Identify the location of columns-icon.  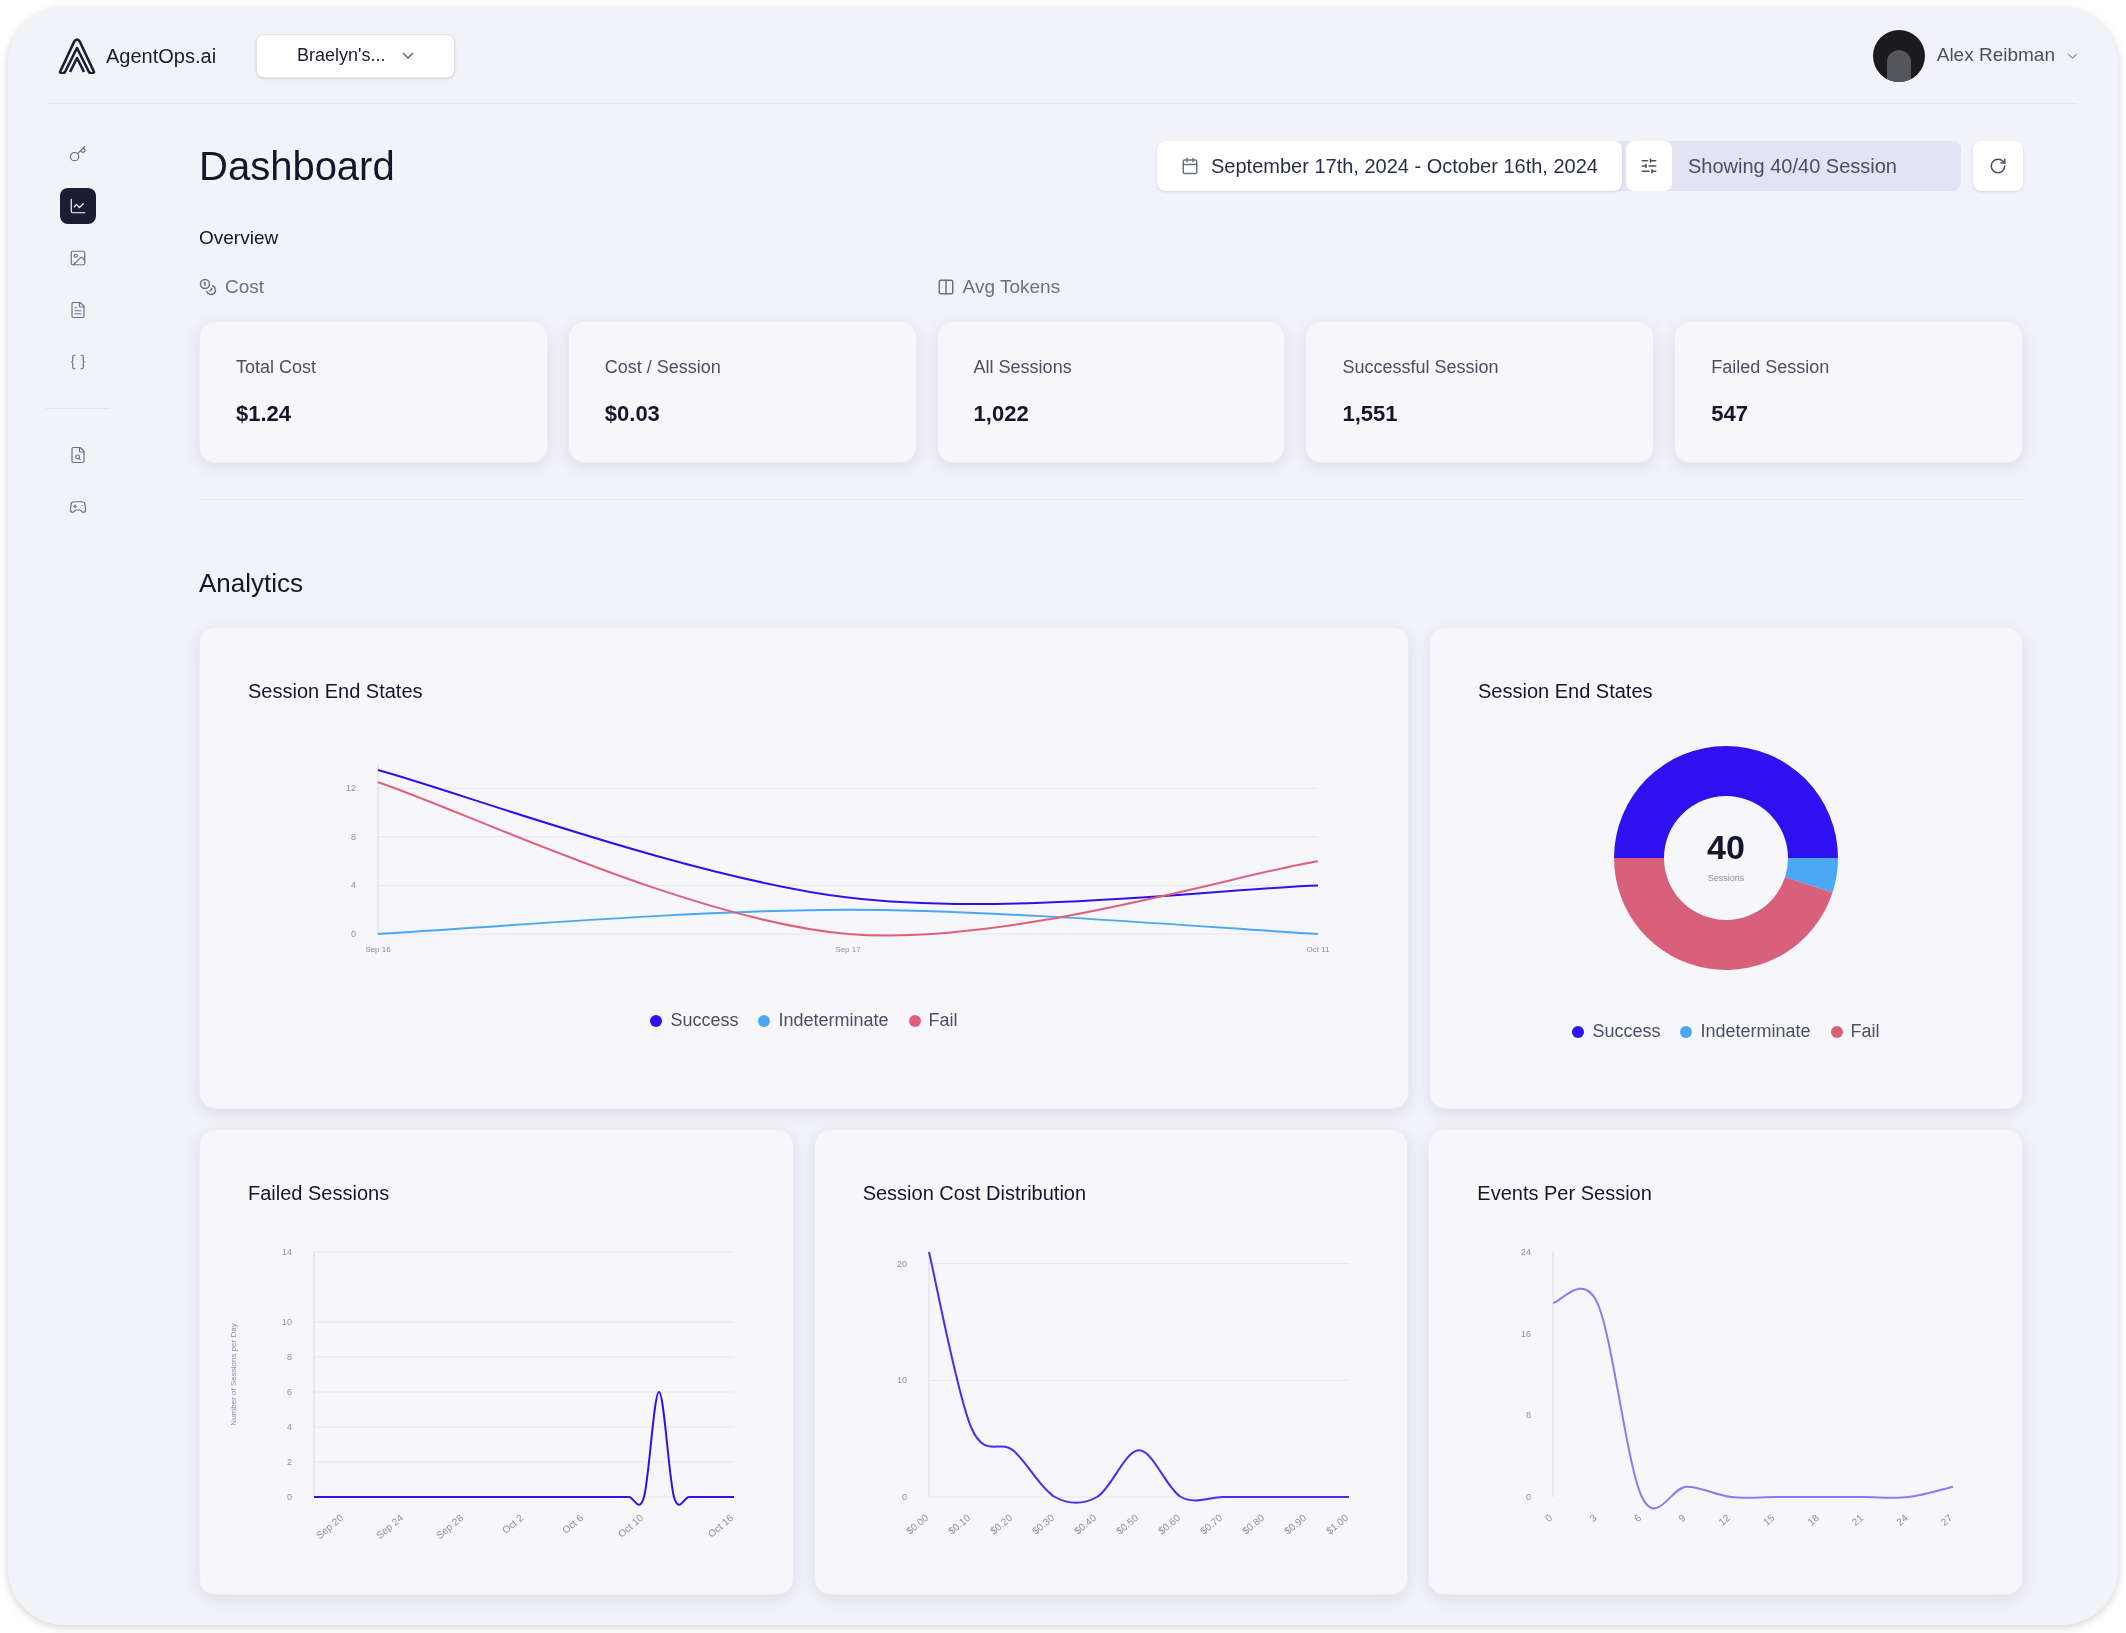
(945, 286).